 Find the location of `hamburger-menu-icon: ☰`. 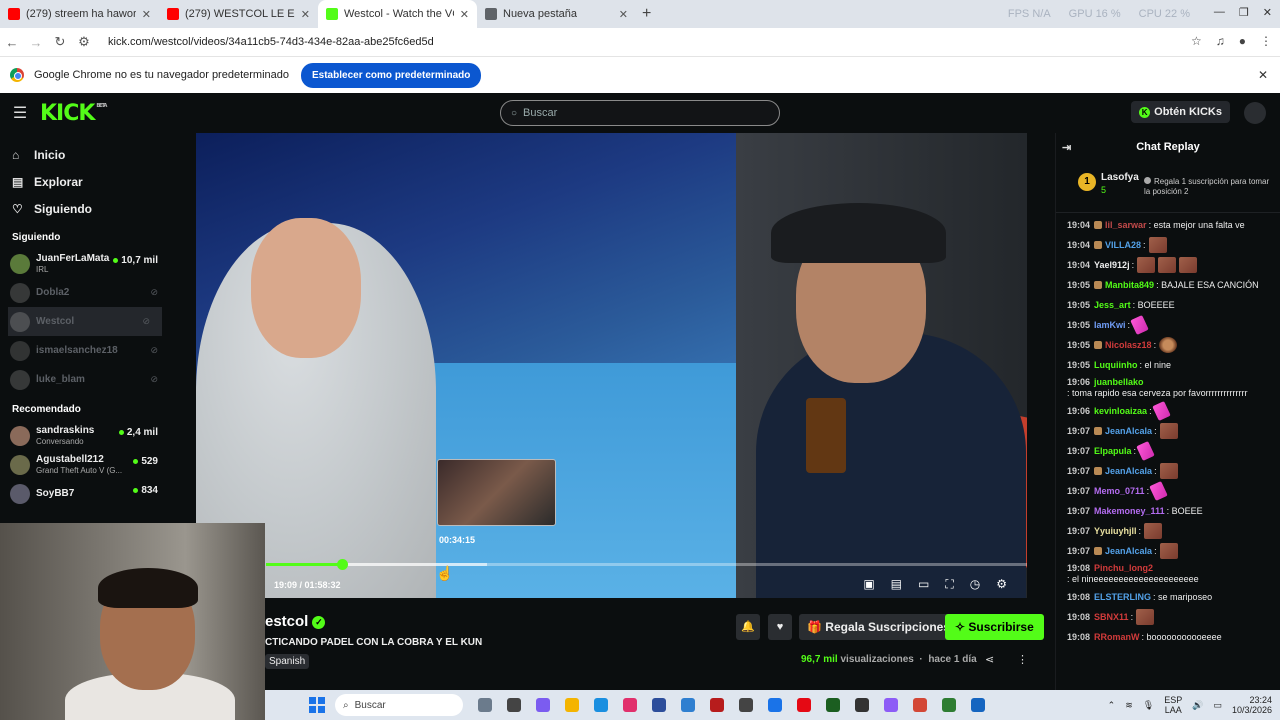

hamburger-menu-icon: ☰ is located at coordinates (20, 113).